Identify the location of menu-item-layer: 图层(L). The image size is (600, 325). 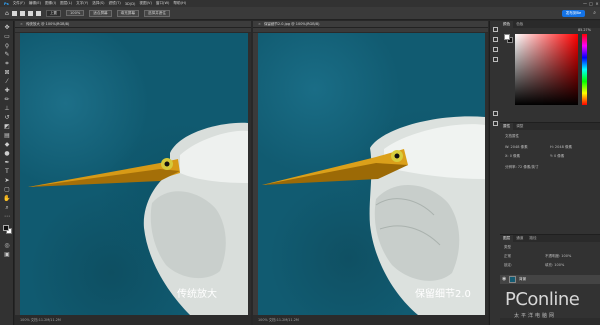
(66, 3).